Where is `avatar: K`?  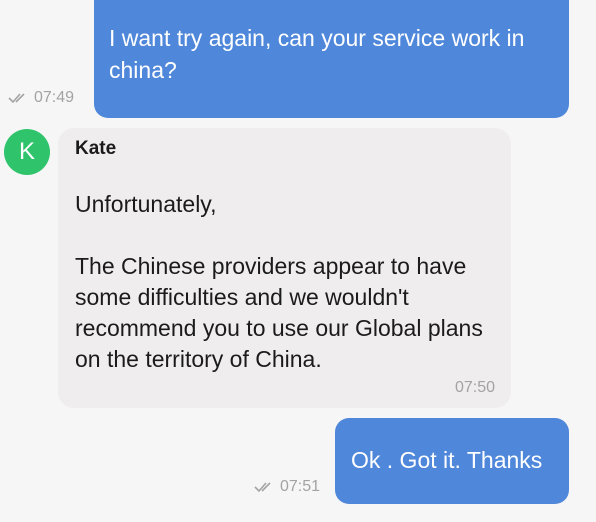 avatar: K is located at coordinates (27, 152).